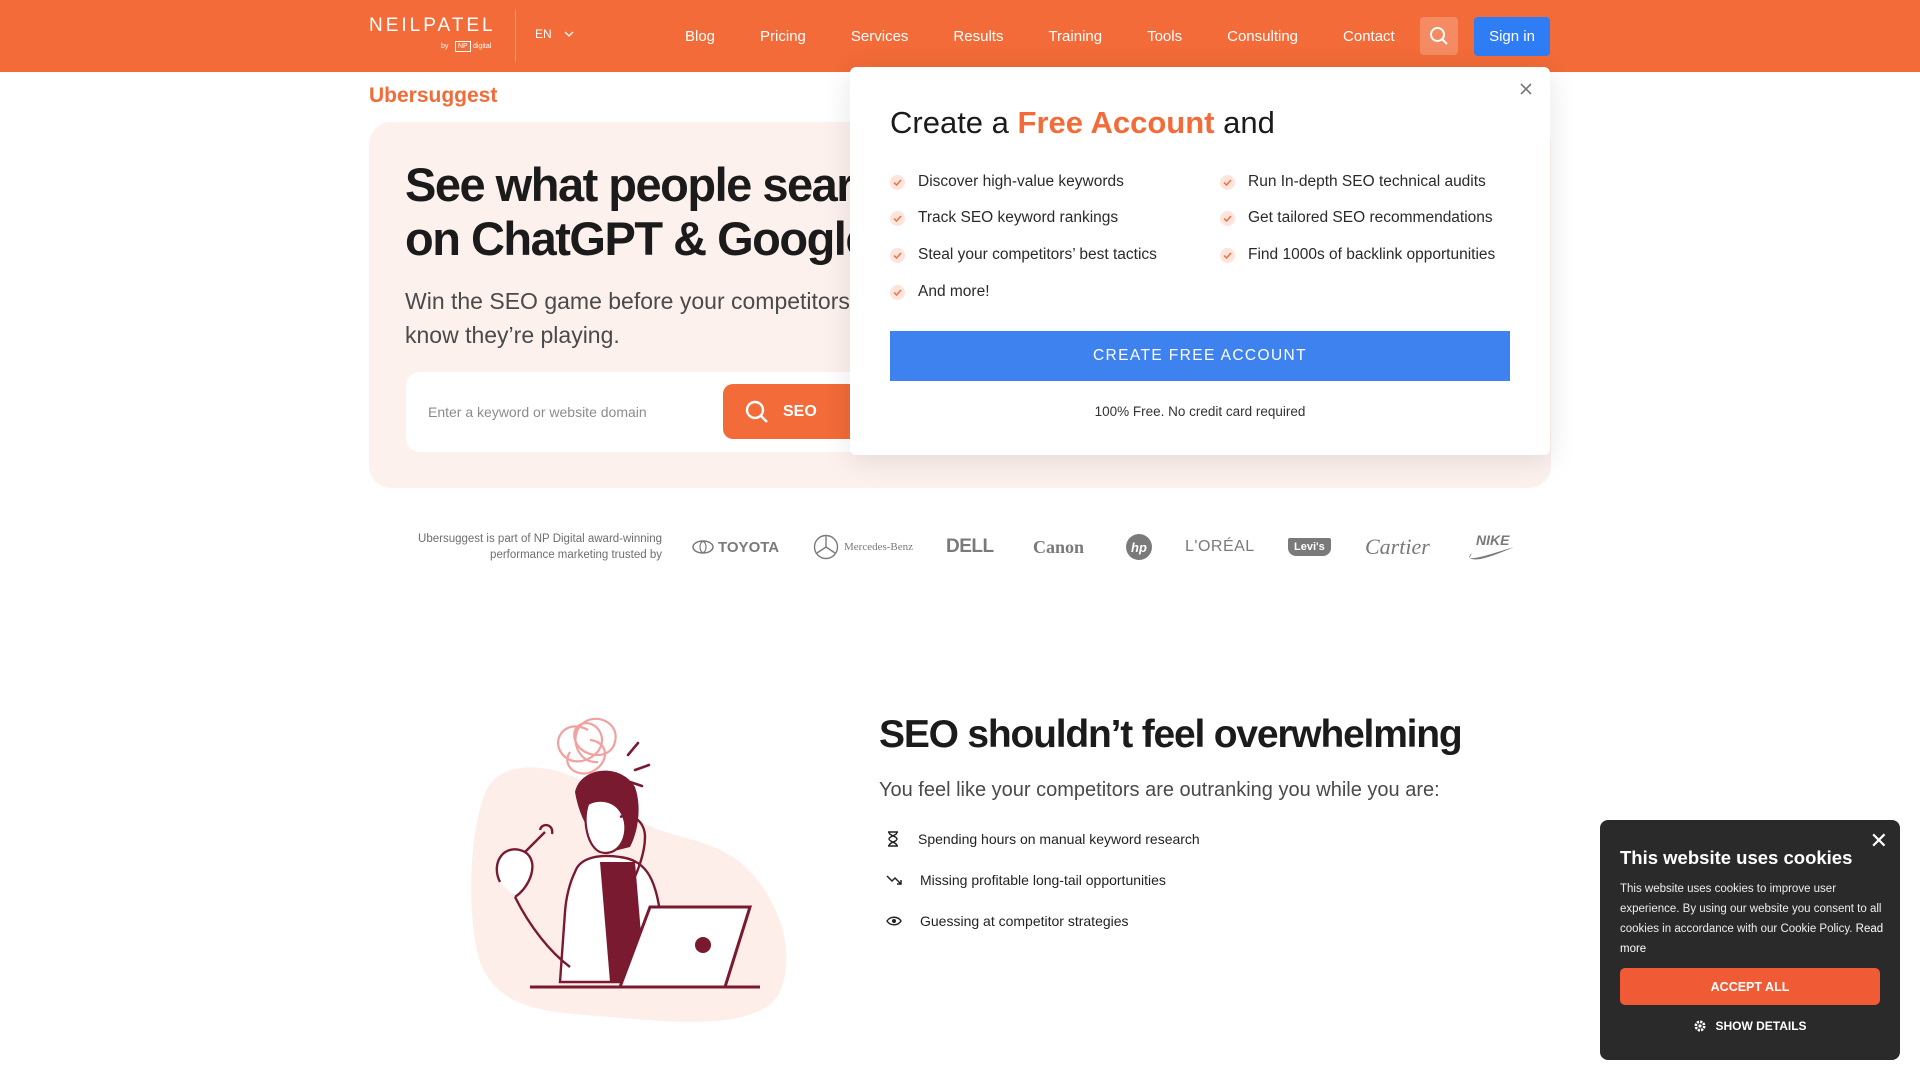  What do you see at coordinates (569, 34) in the screenshot?
I see `chevron-down-icon` at bounding box center [569, 34].